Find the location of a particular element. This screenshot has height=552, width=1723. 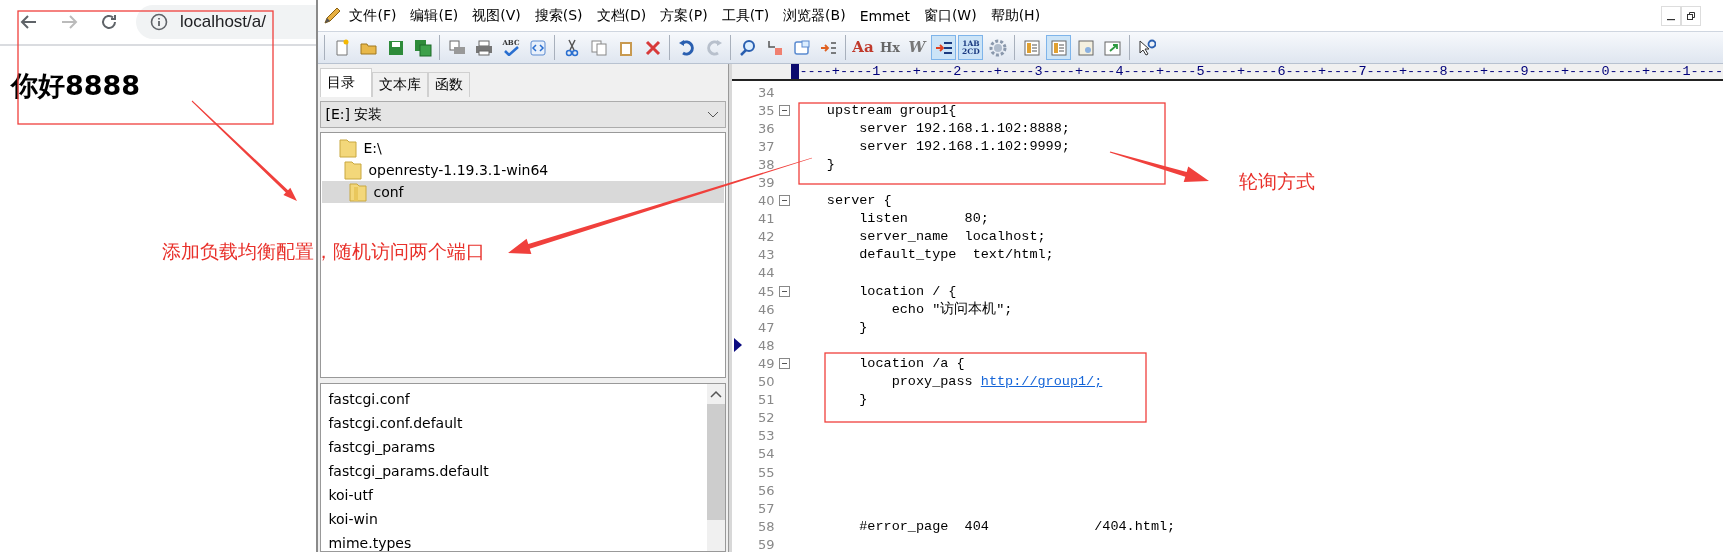

replace-icon is located at coordinates (774, 47).